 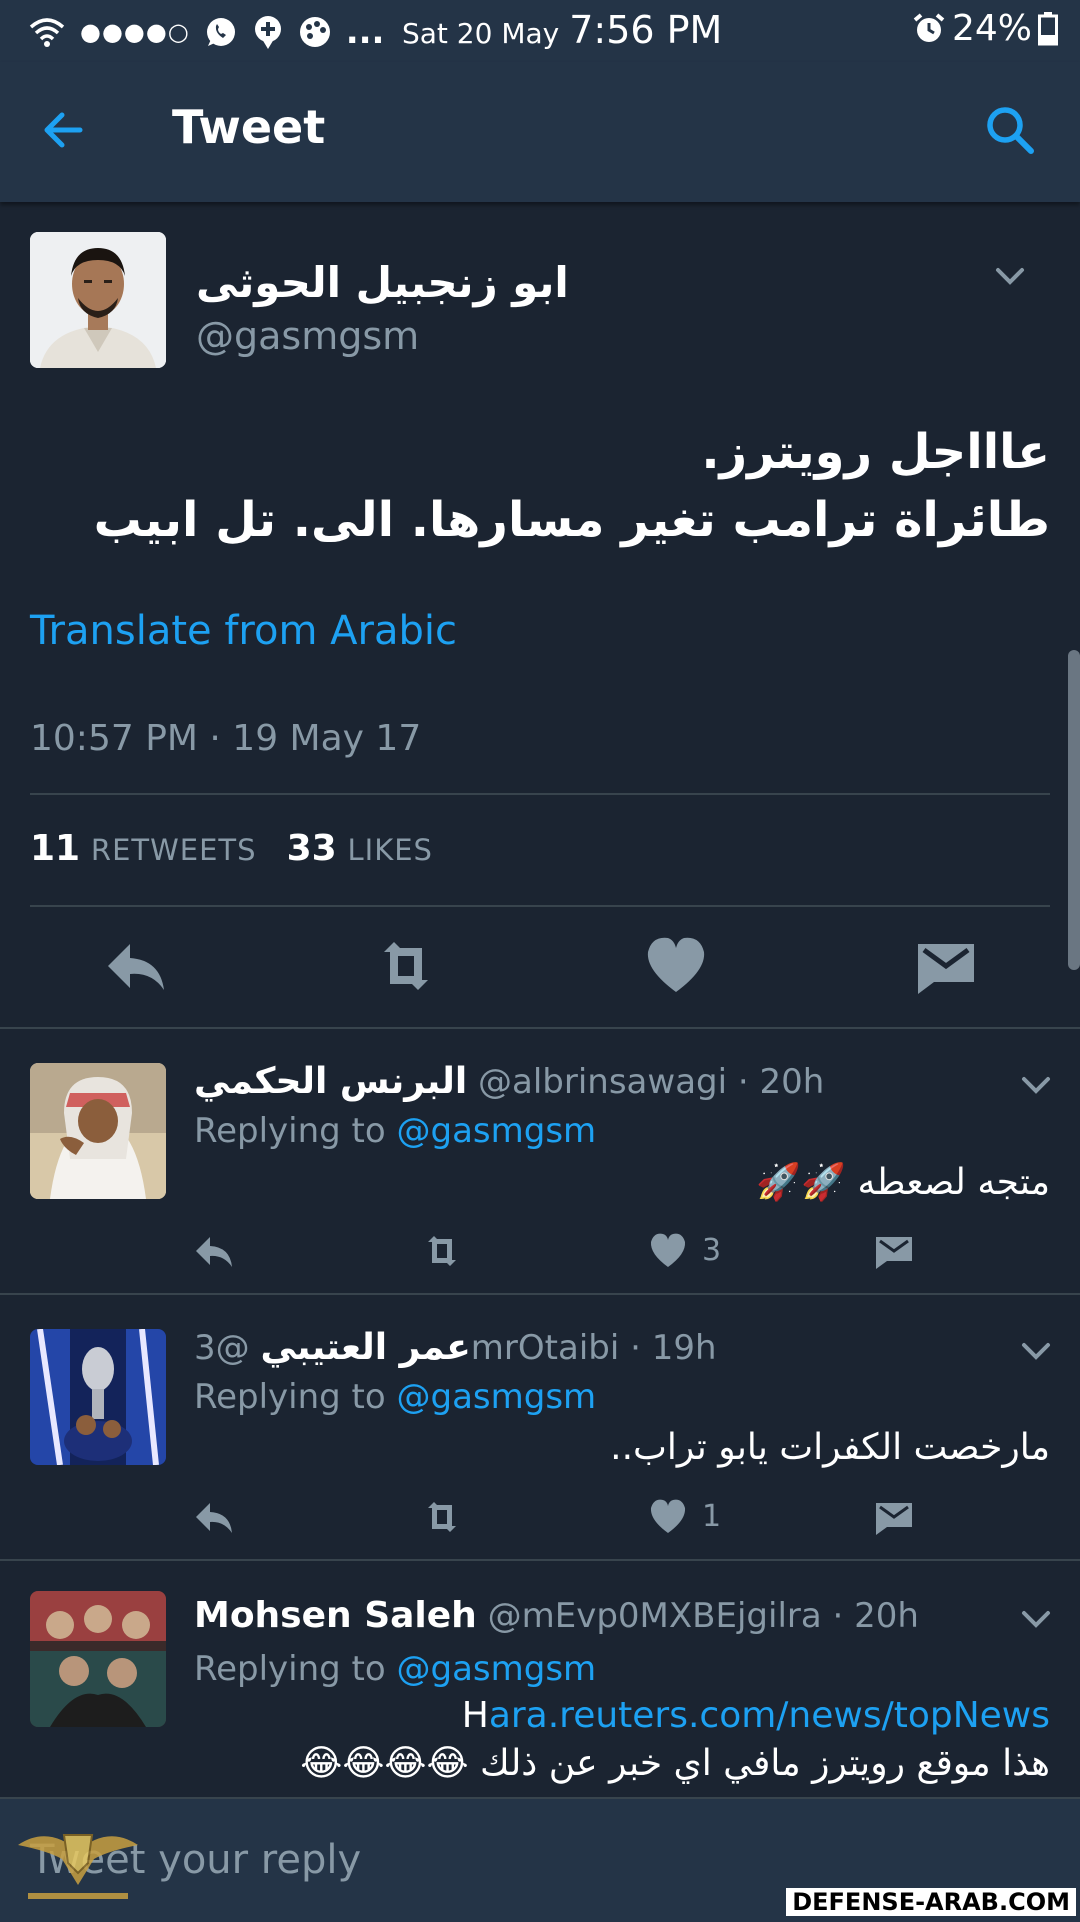 I want to click on reply-link-suffix: H, so click(x=475, y=1715).